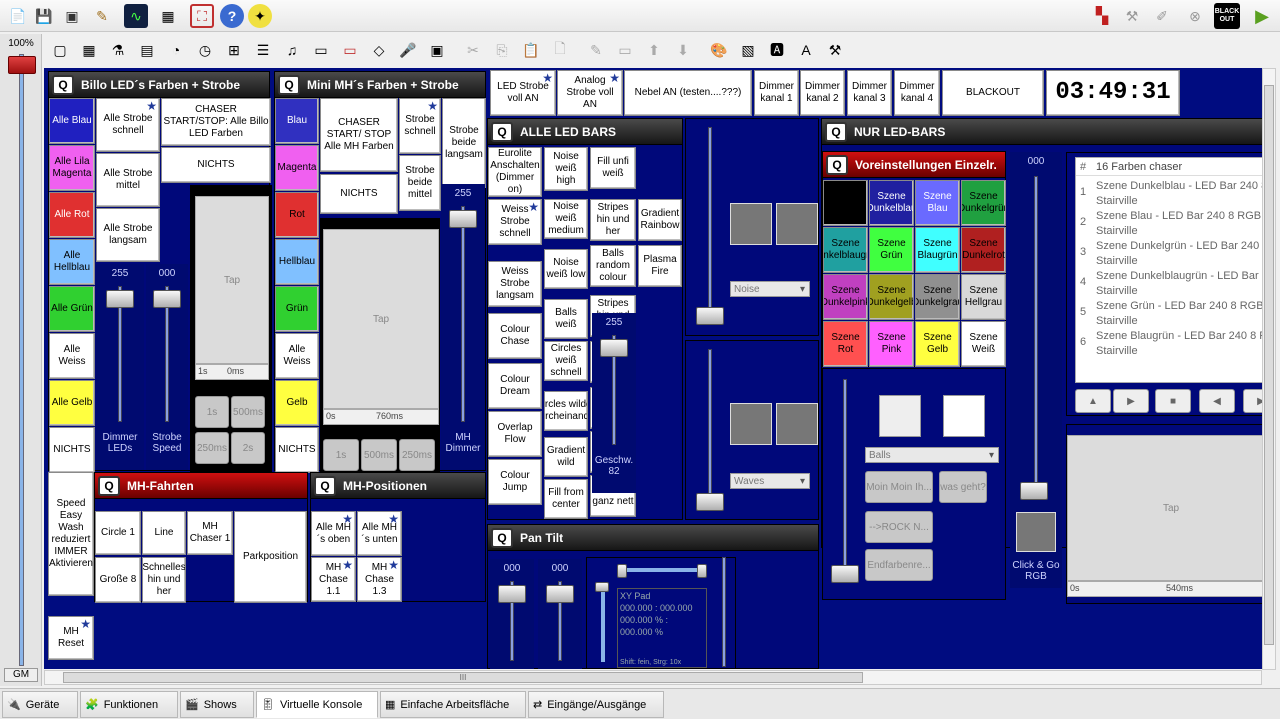 The width and height of the screenshot is (1280, 719). I want to click on ledbar-c3-1: Stripes hin und her, so click(613, 220).